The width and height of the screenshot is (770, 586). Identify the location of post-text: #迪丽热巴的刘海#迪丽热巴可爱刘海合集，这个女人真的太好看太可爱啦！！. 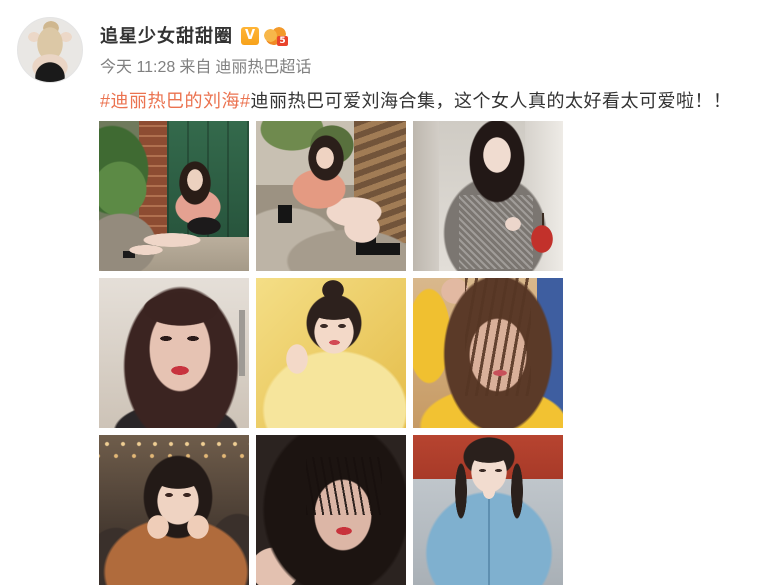
(416, 101).